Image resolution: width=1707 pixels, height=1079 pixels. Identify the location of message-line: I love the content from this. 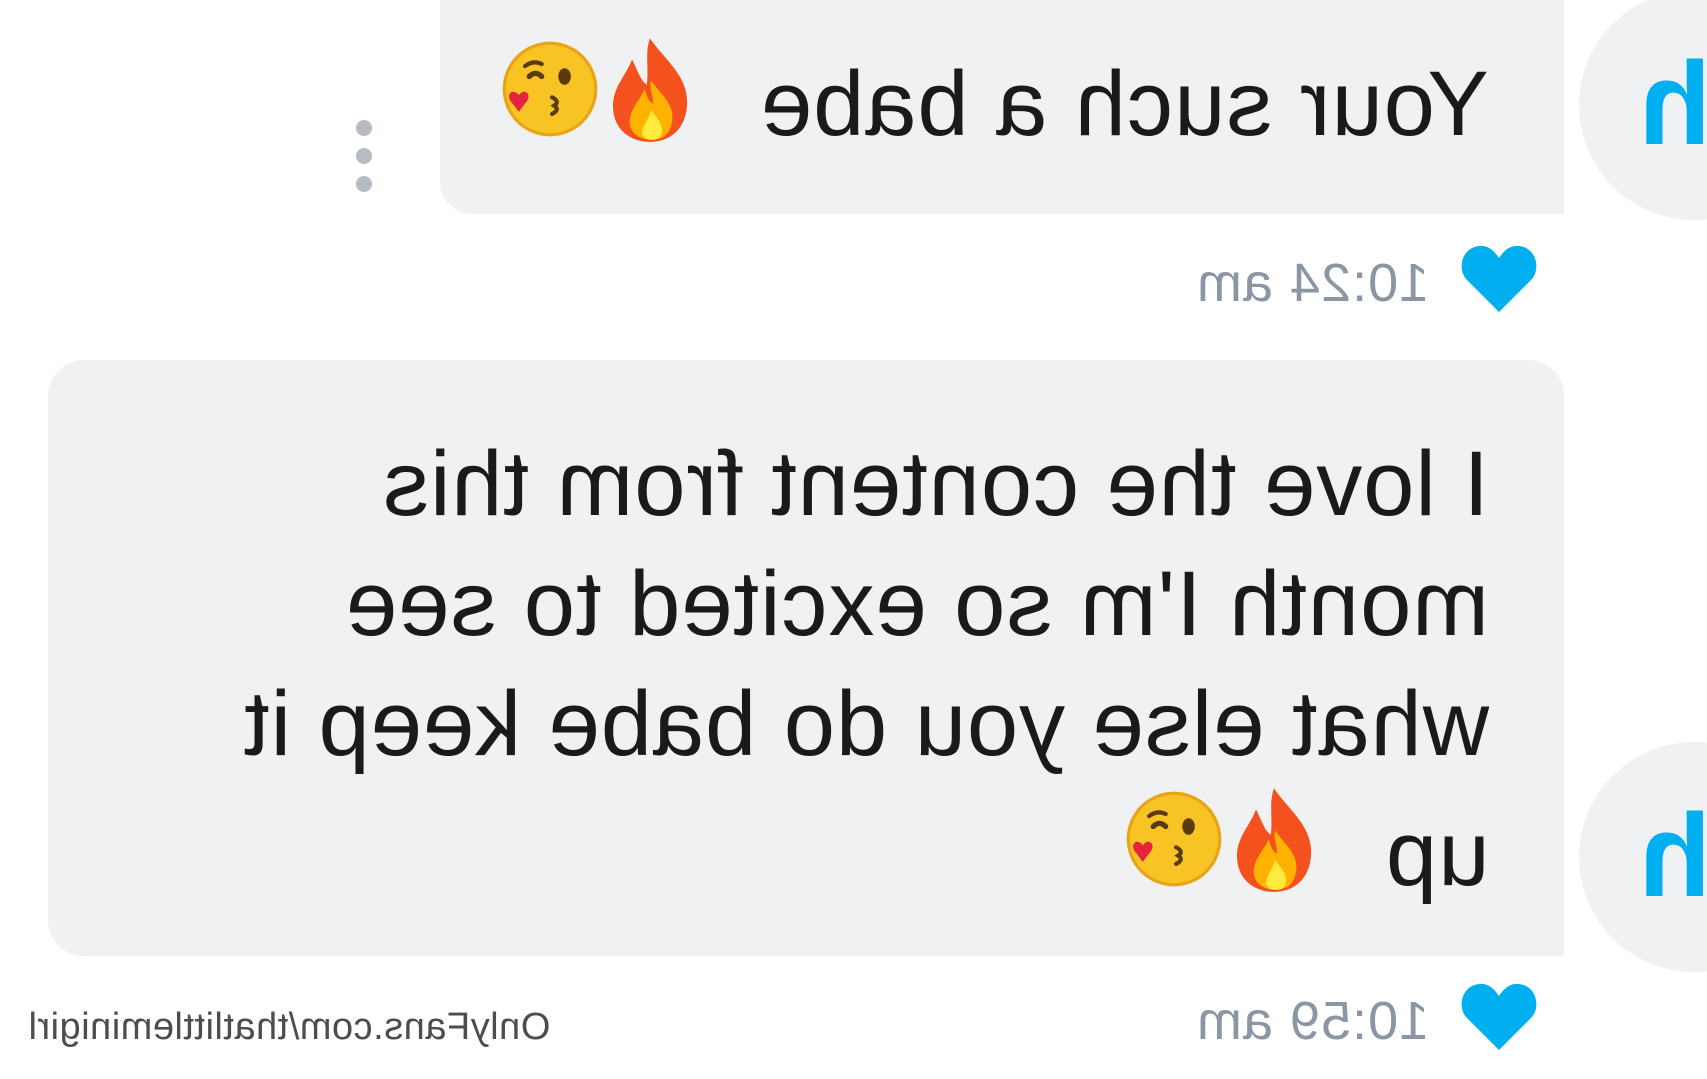
(935, 484).